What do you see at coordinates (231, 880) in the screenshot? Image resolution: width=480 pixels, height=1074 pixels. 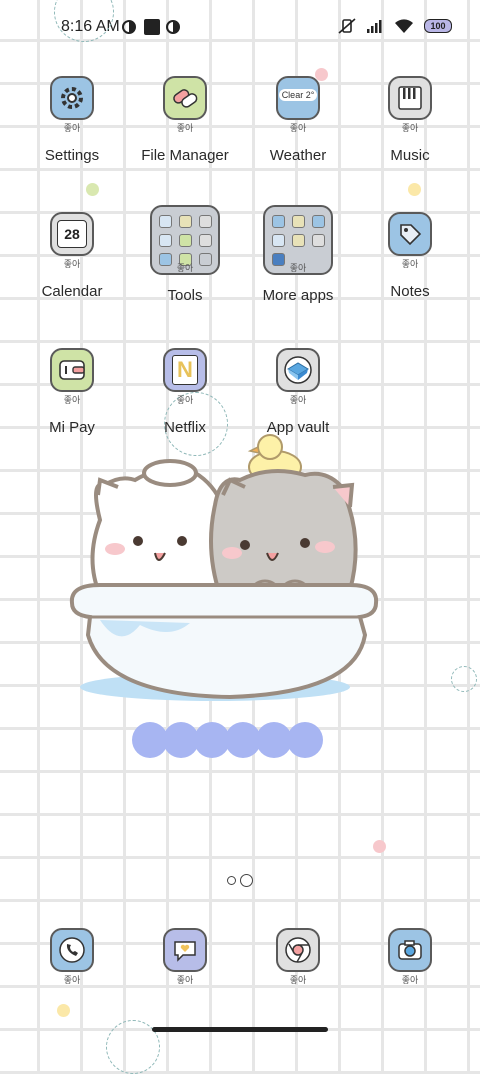 I see `page-dot` at bounding box center [231, 880].